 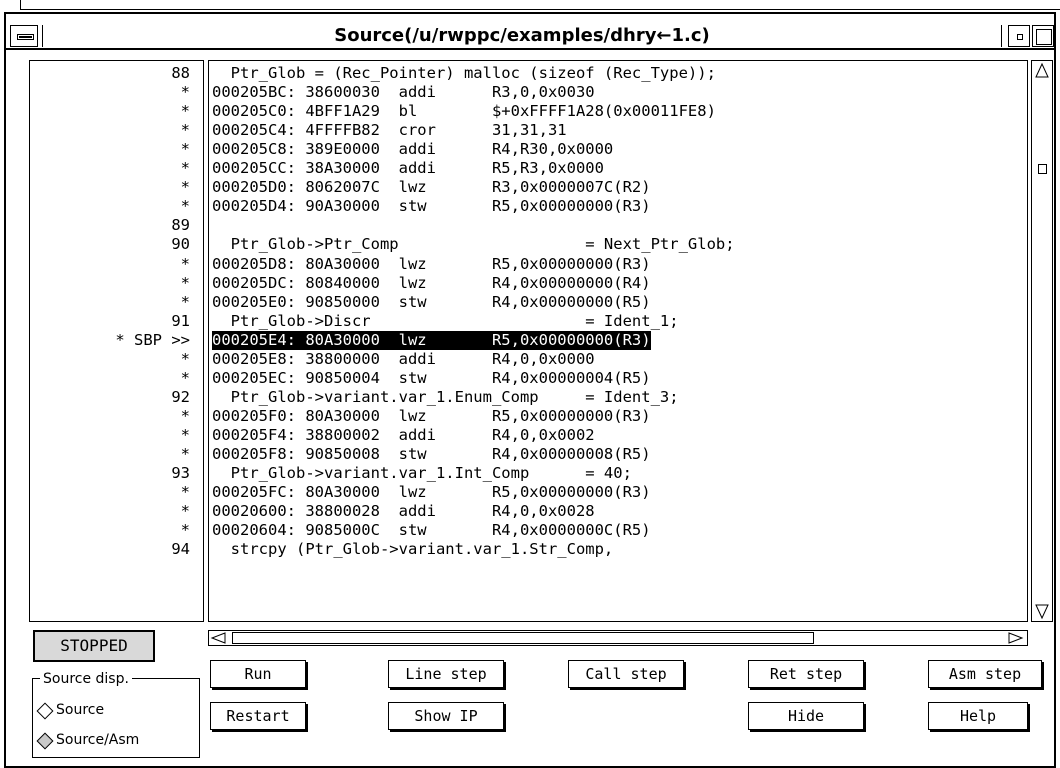 I want to click on maximize-button, so click(x=1043, y=36).